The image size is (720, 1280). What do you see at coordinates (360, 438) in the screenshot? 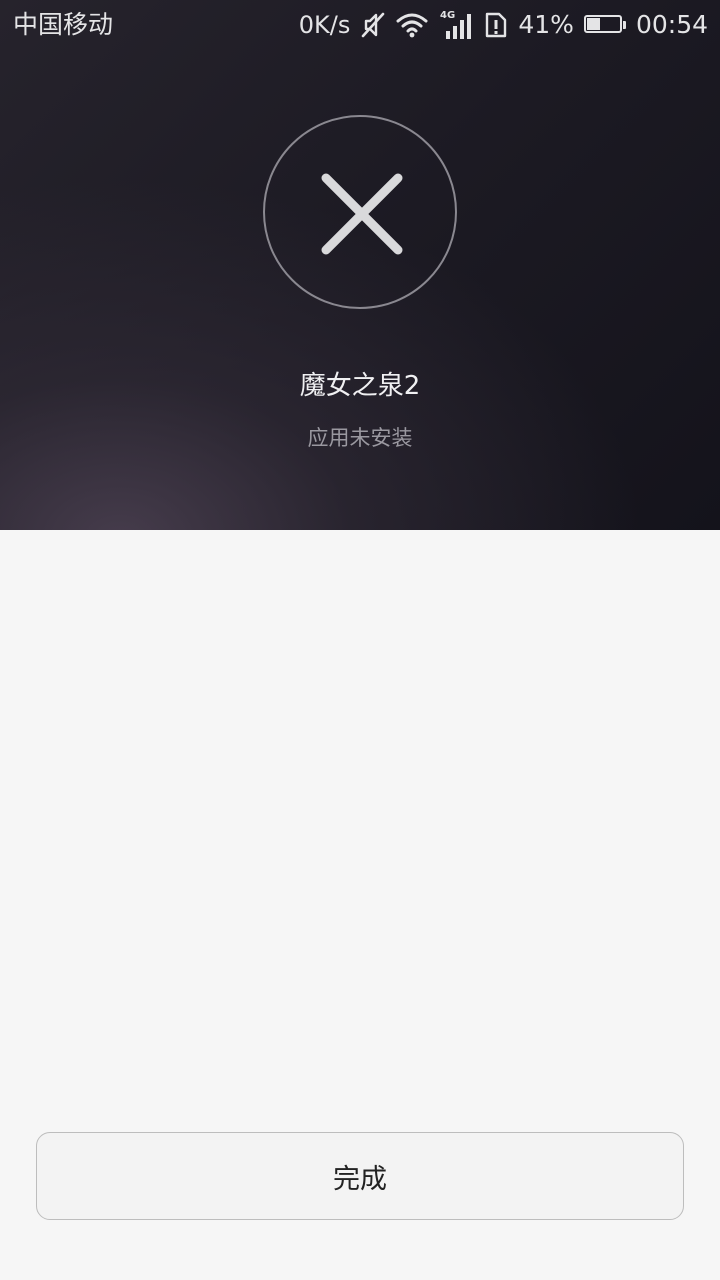
I see `install-status-text: 应用未安装` at bounding box center [360, 438].